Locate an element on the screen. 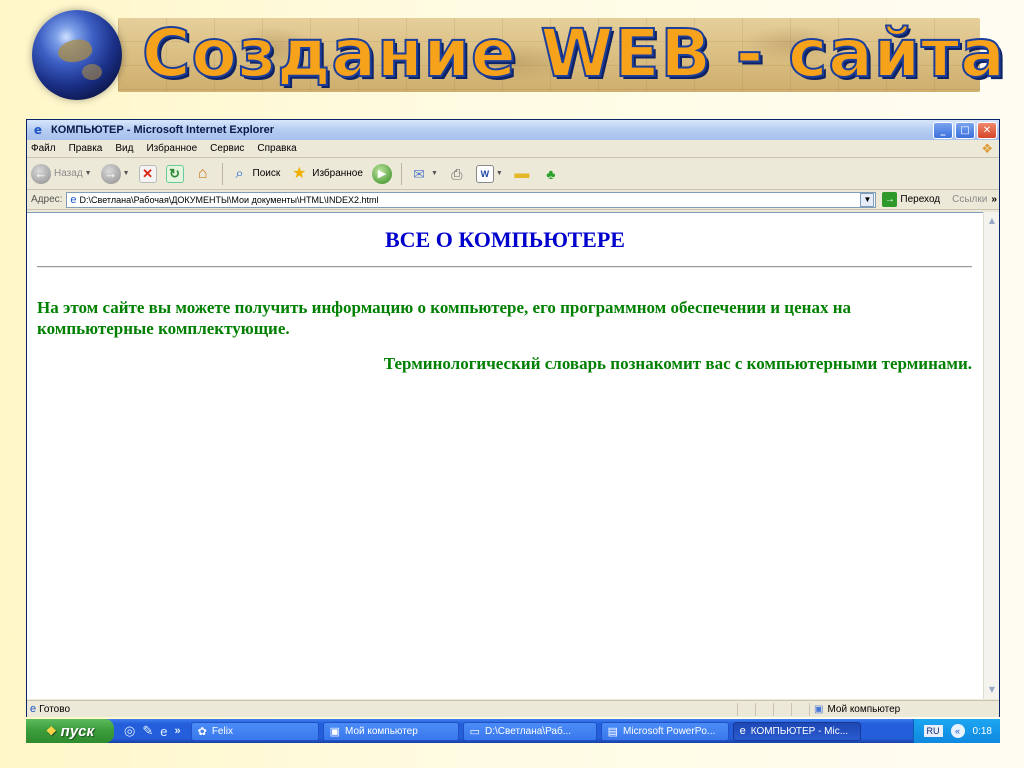 The width and height of the screenshot is (1024, 768). media-button: ▶ is located at coordinates (381, 173).